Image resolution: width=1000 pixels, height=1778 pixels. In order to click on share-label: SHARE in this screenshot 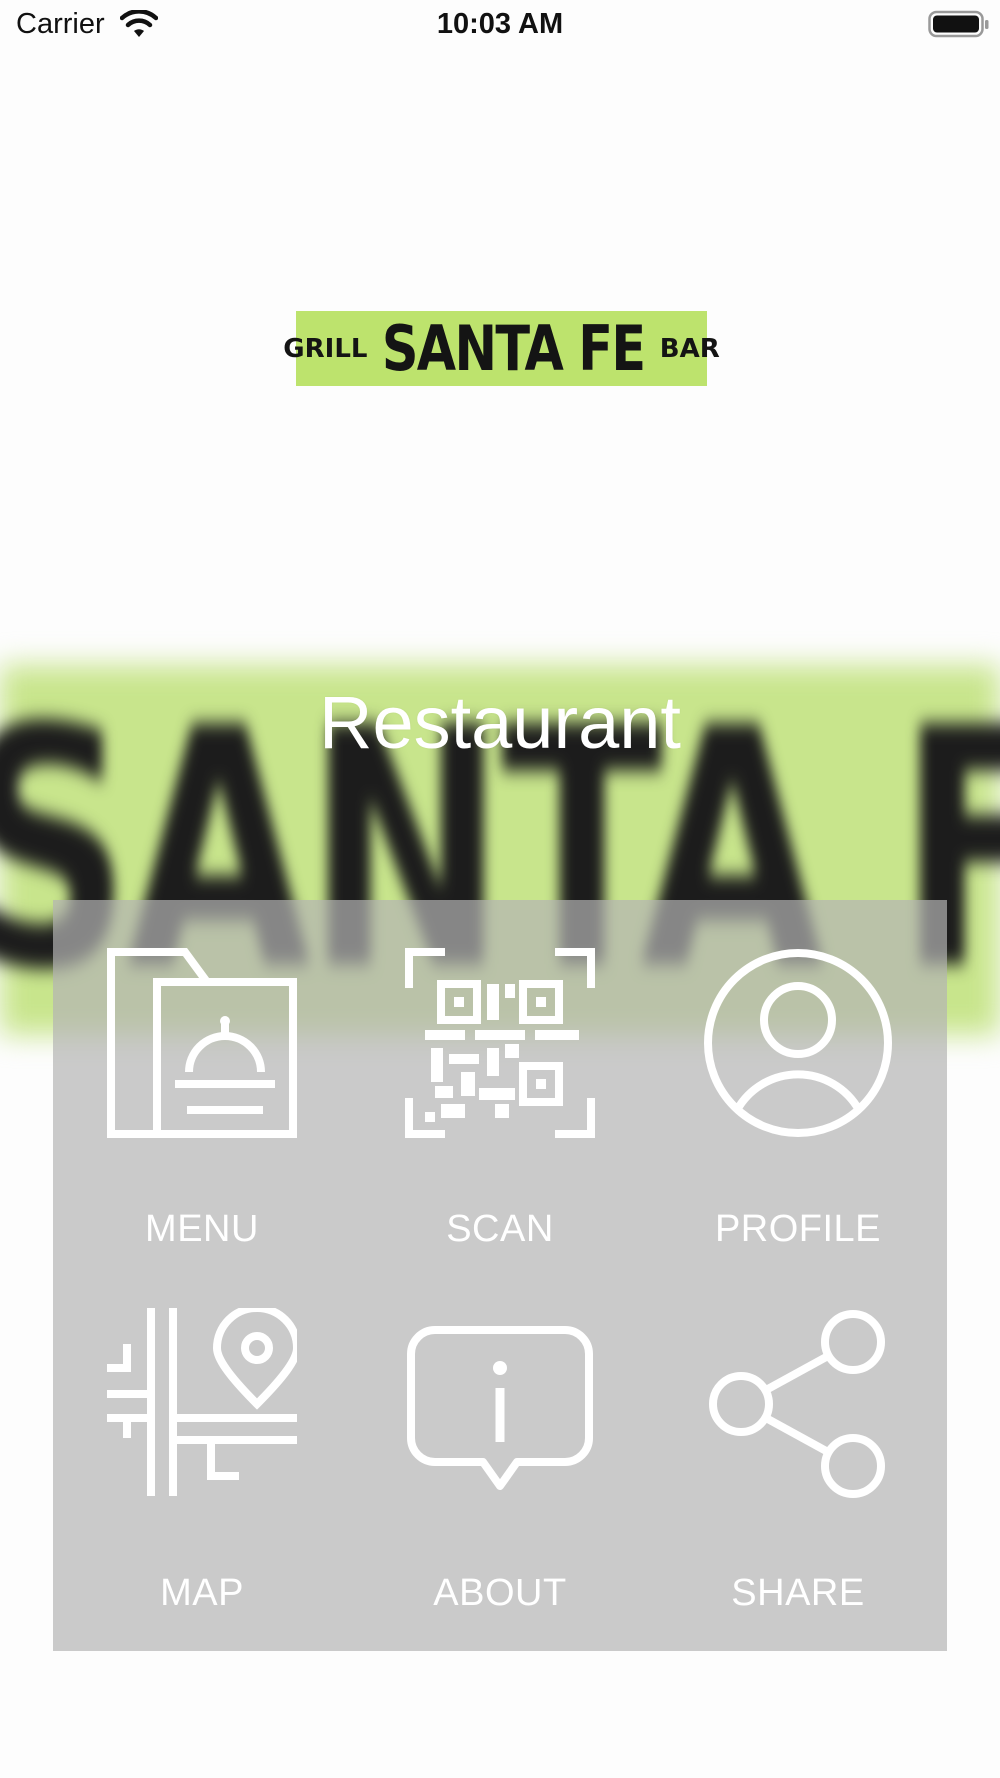, I will do `click(798, 1593)`.